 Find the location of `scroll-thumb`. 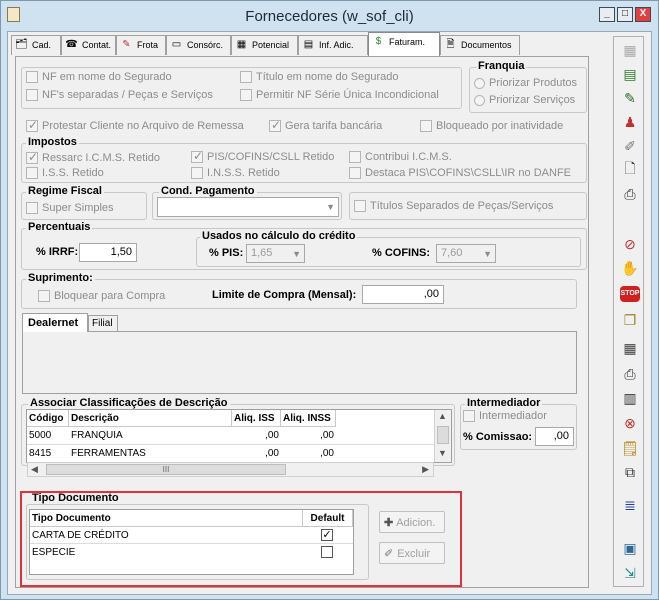

scroll-thumb is located at coordinates (443, 435).